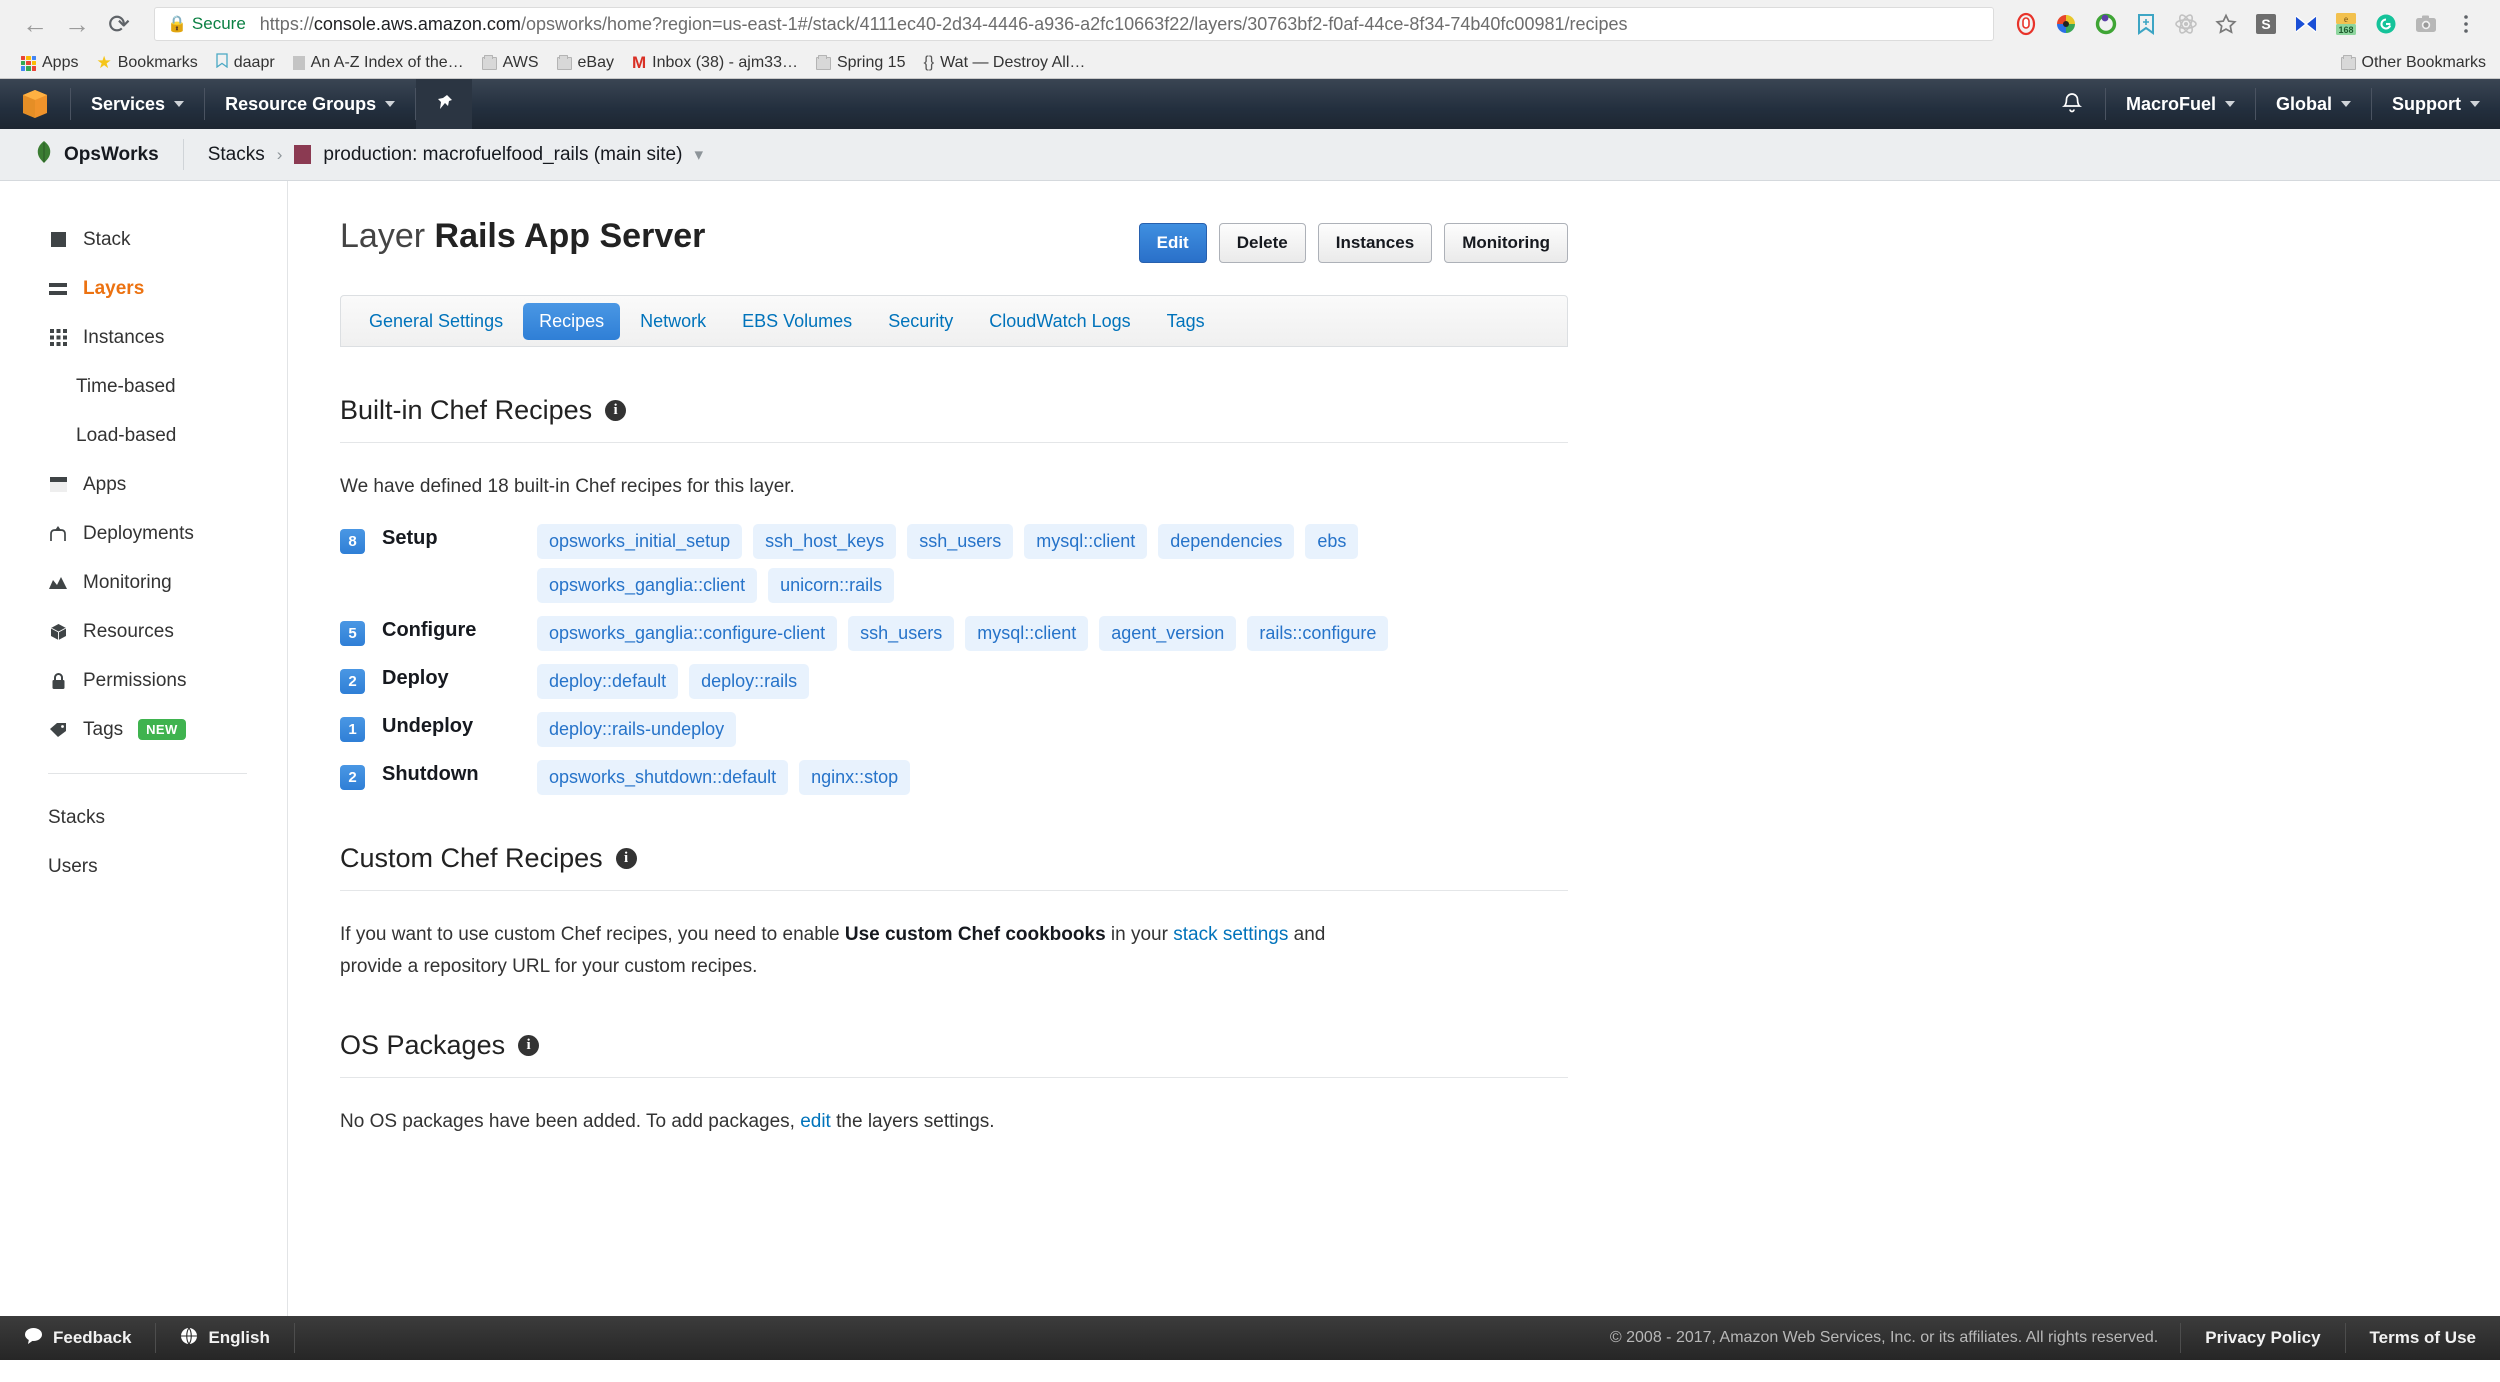 The width and height of the screenshot is (2500, 1382). What do you see at coordinates (77, 24) in the screenshot?
I see `forward-arrow-icon: →` at bounding box center [77, 24].